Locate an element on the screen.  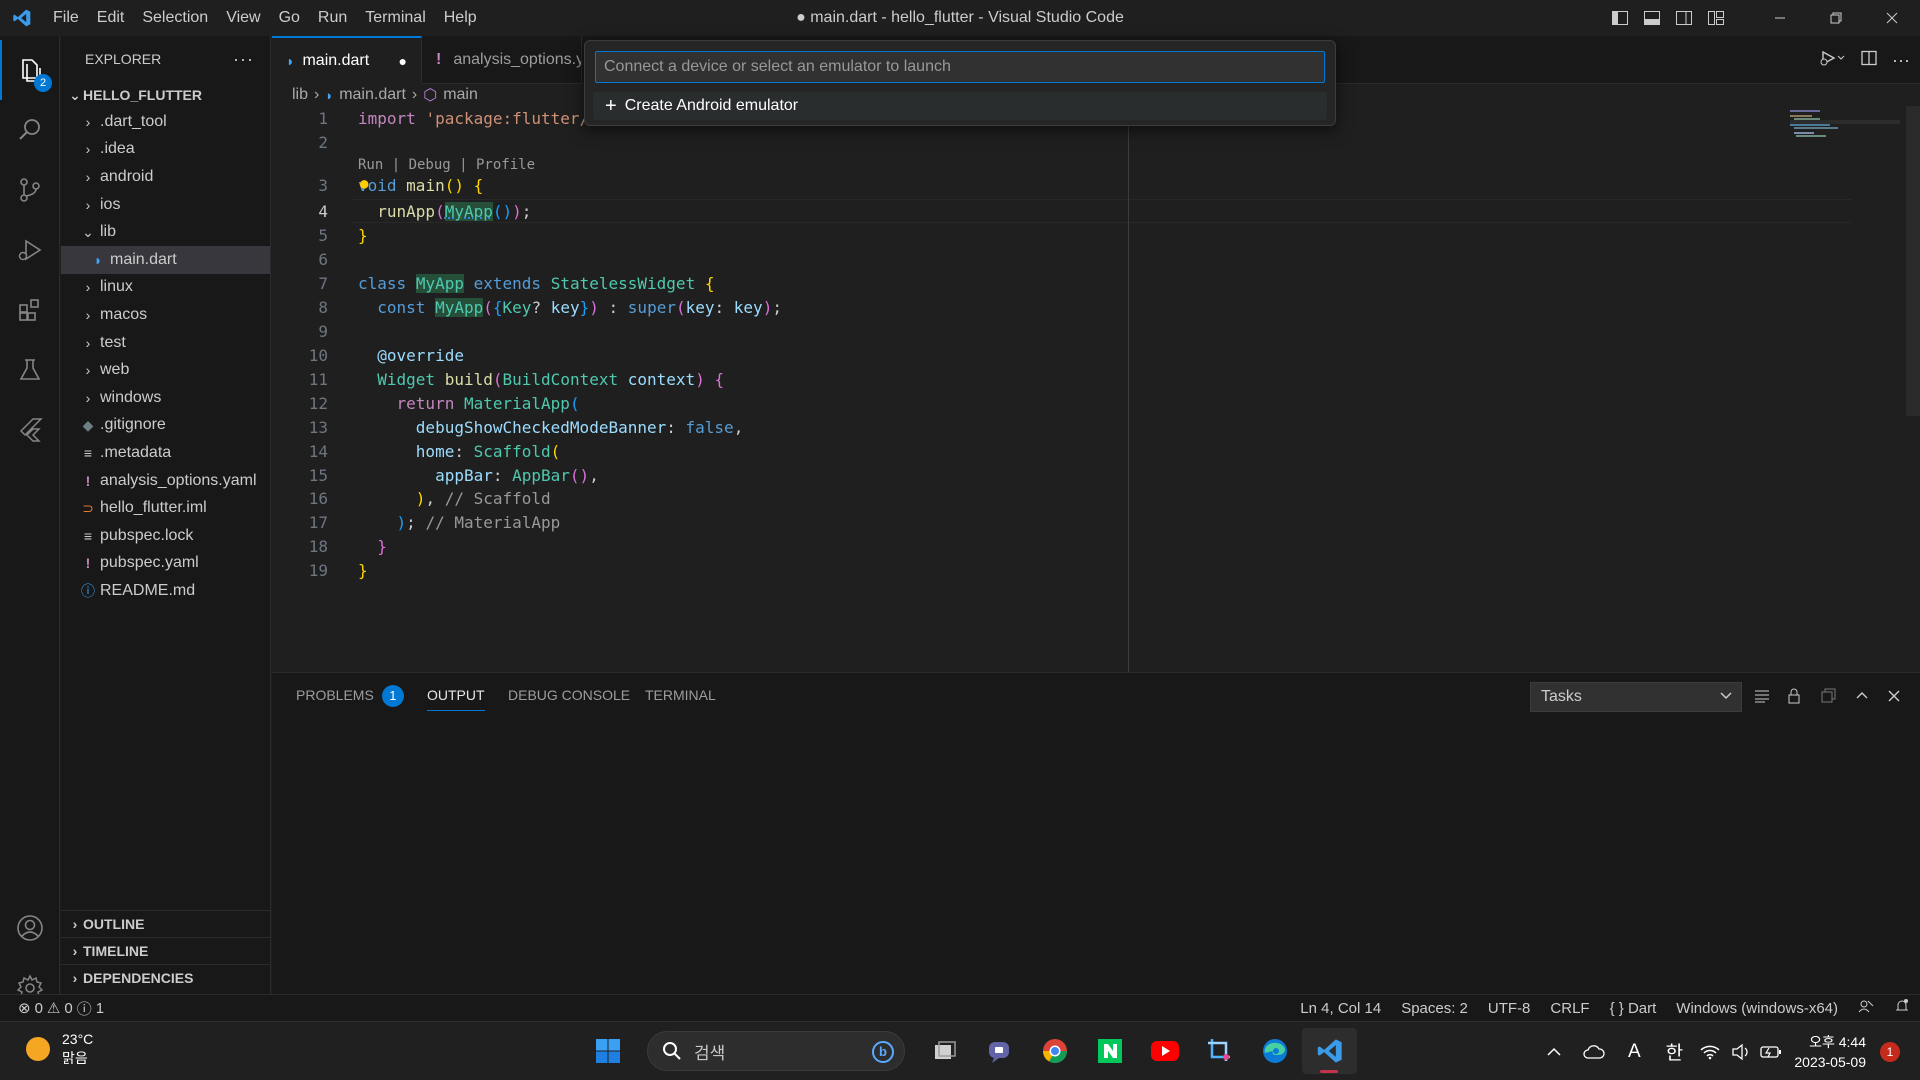
tree-item-android: › android is located at coordinates (165, 177).